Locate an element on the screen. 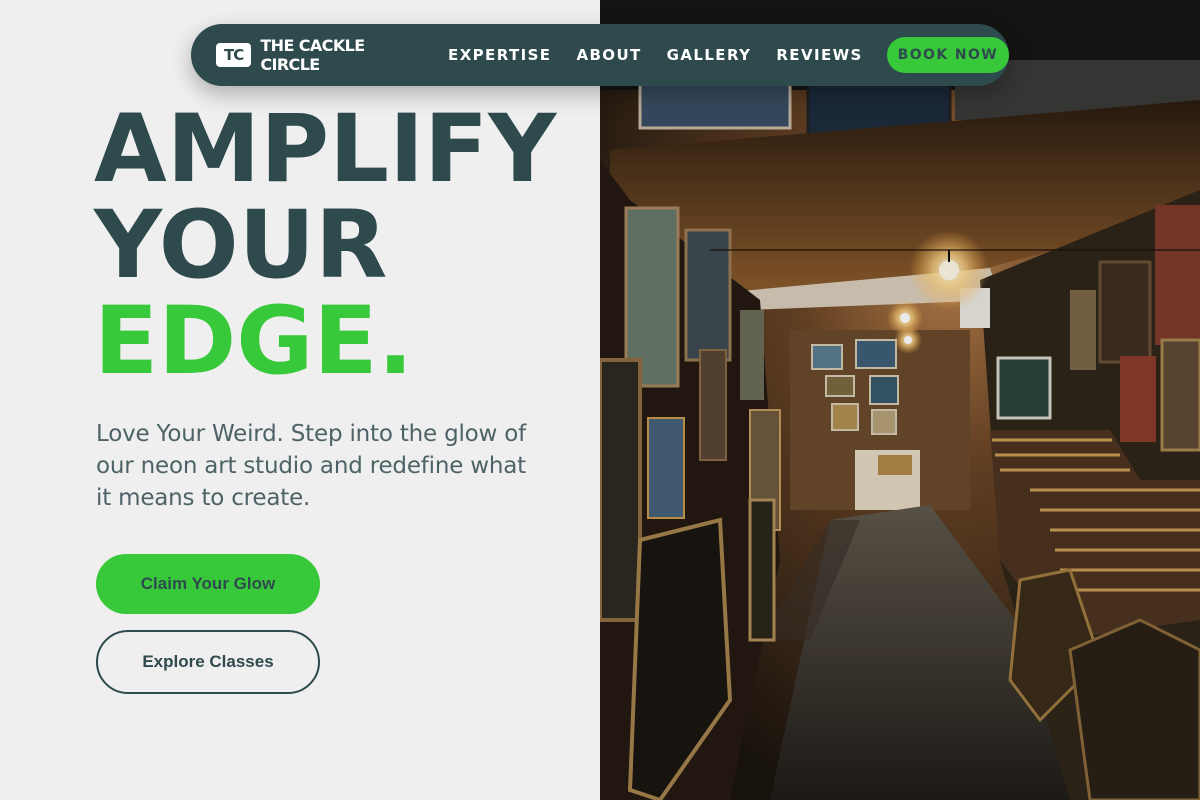 Image resolution: width=1200 pixels, height=800 pixels. claim-your-glow-button: Claim Your Glow is located at coordinates (208, 584).